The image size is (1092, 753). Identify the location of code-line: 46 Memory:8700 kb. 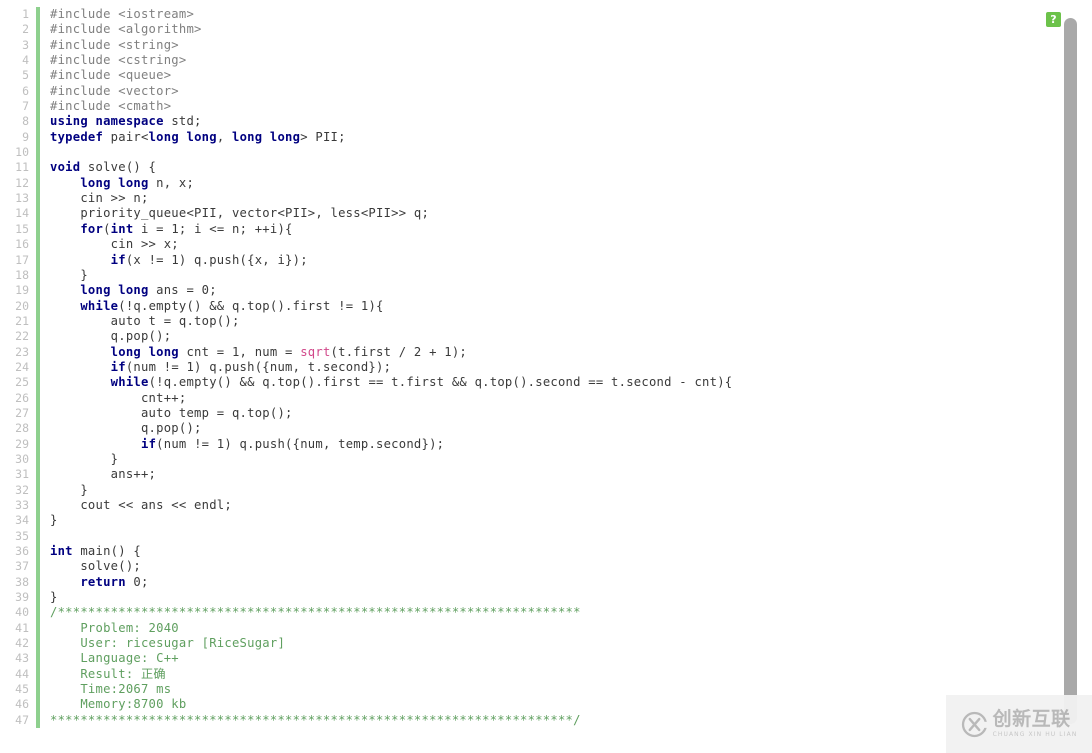
(528, 705).